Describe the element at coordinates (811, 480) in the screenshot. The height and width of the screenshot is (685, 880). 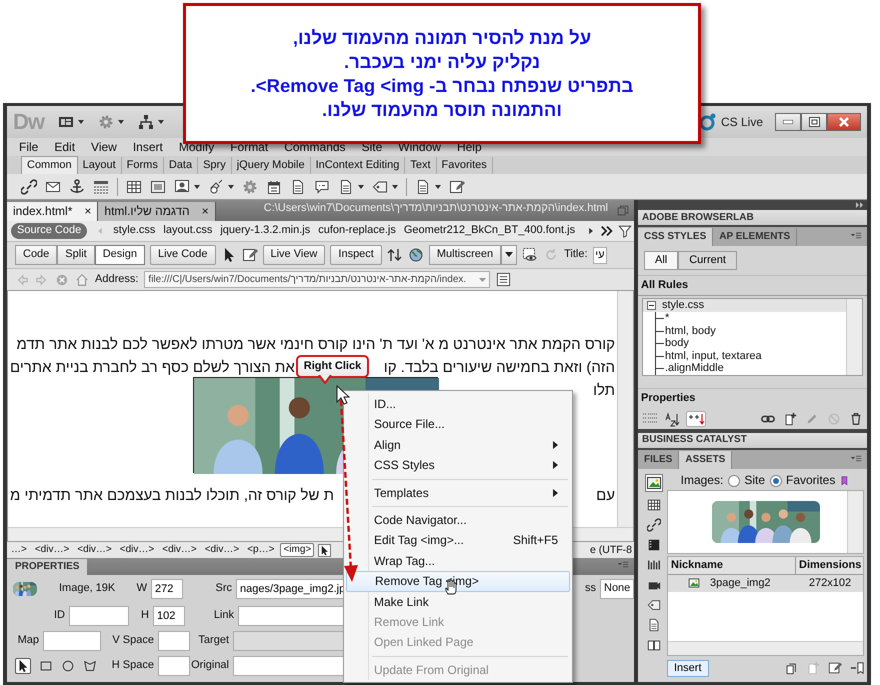
I see `radio-label: Favorites` at that location.